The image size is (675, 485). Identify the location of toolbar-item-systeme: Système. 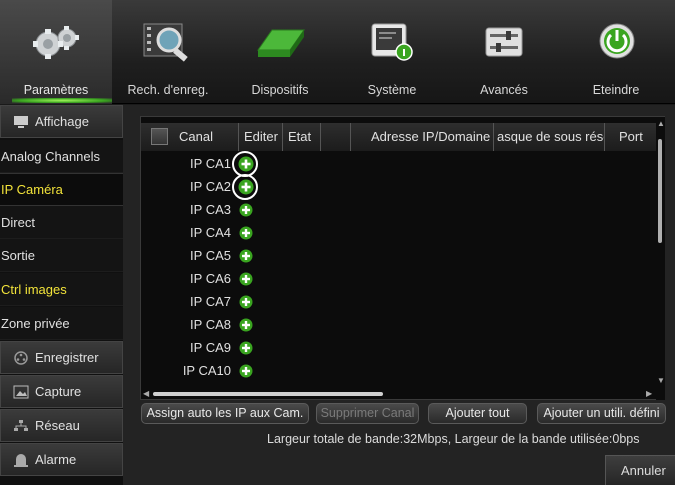
(392, 52).